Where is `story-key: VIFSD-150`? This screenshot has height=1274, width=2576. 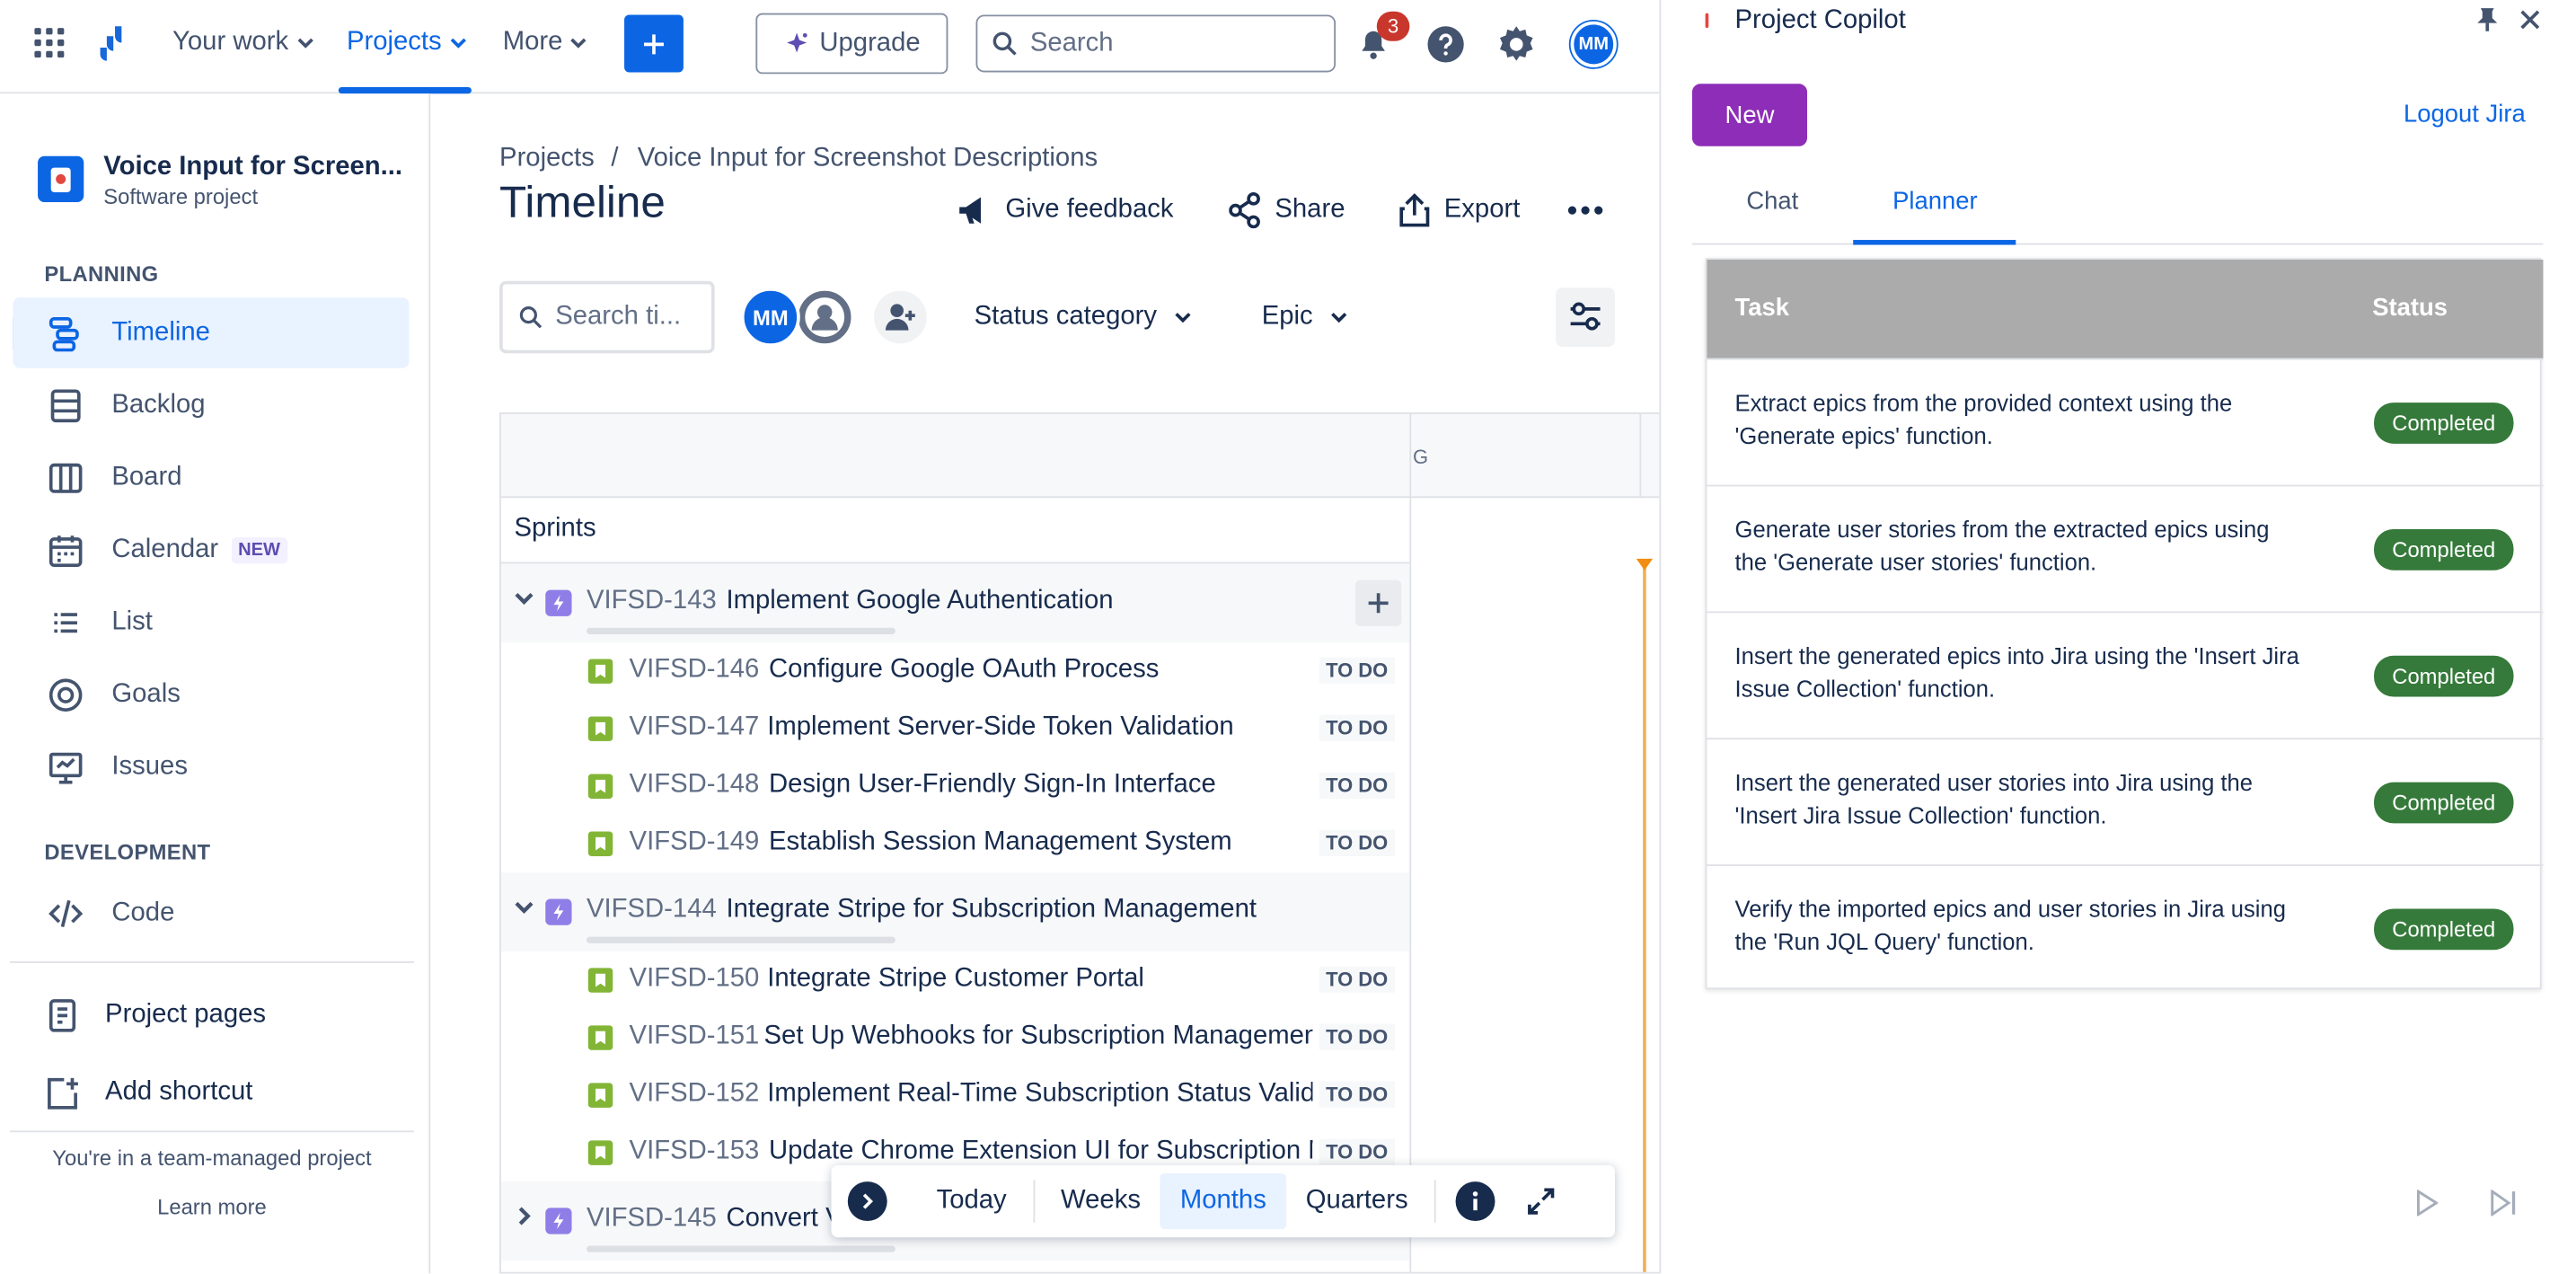 story-key: VIFSD-150 is located at coordinates (695, 980).